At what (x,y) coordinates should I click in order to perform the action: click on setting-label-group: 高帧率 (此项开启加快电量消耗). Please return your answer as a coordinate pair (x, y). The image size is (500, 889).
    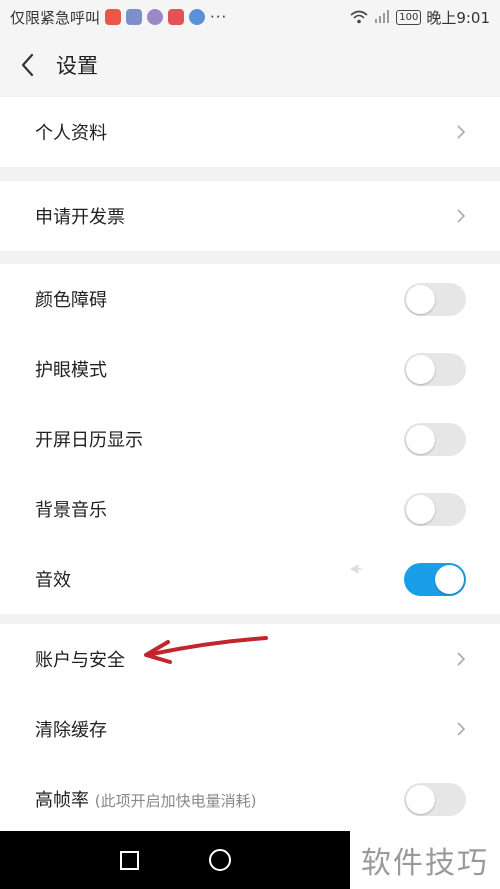
    Looking at the image, I should click on (219, 799).